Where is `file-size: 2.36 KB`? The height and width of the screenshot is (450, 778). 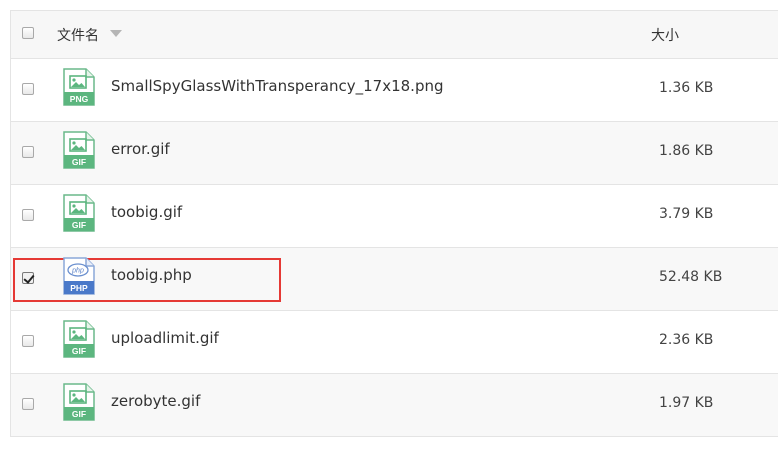
file-size: 2.36 KB is located at coordinates (686, 340).